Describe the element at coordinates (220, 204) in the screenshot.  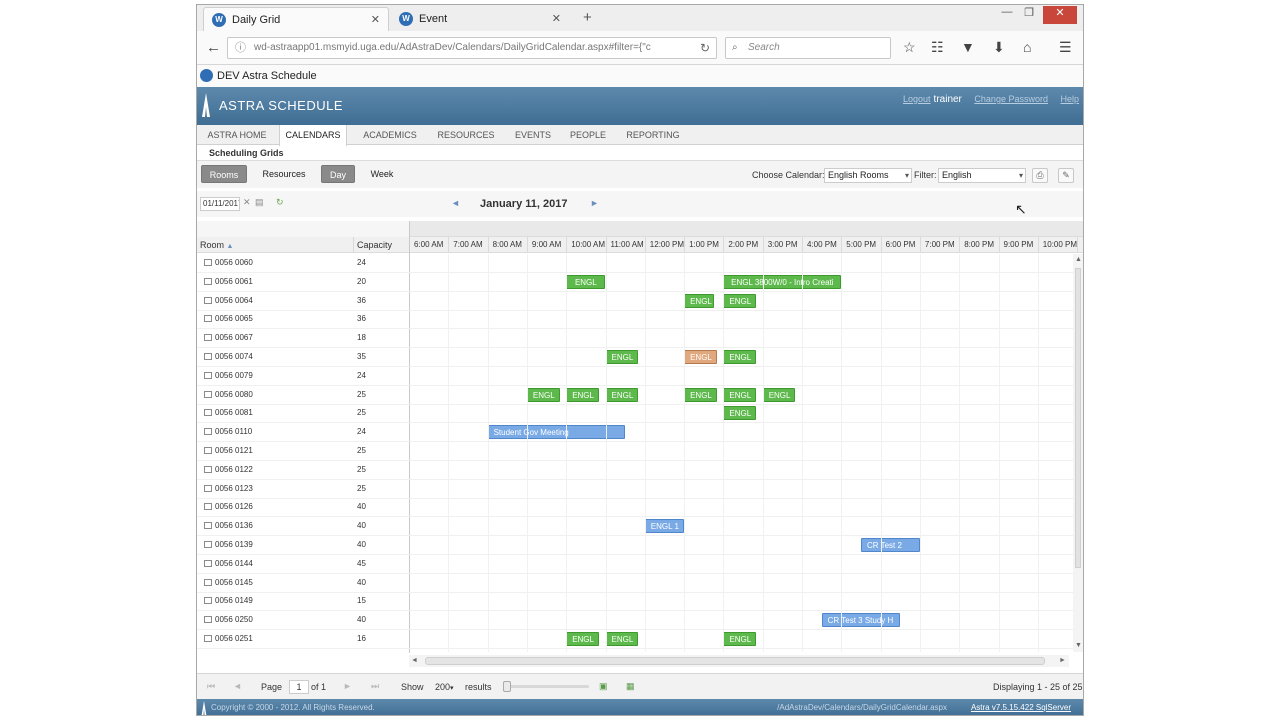
I see `date-input: 01/11/2017` at that location.